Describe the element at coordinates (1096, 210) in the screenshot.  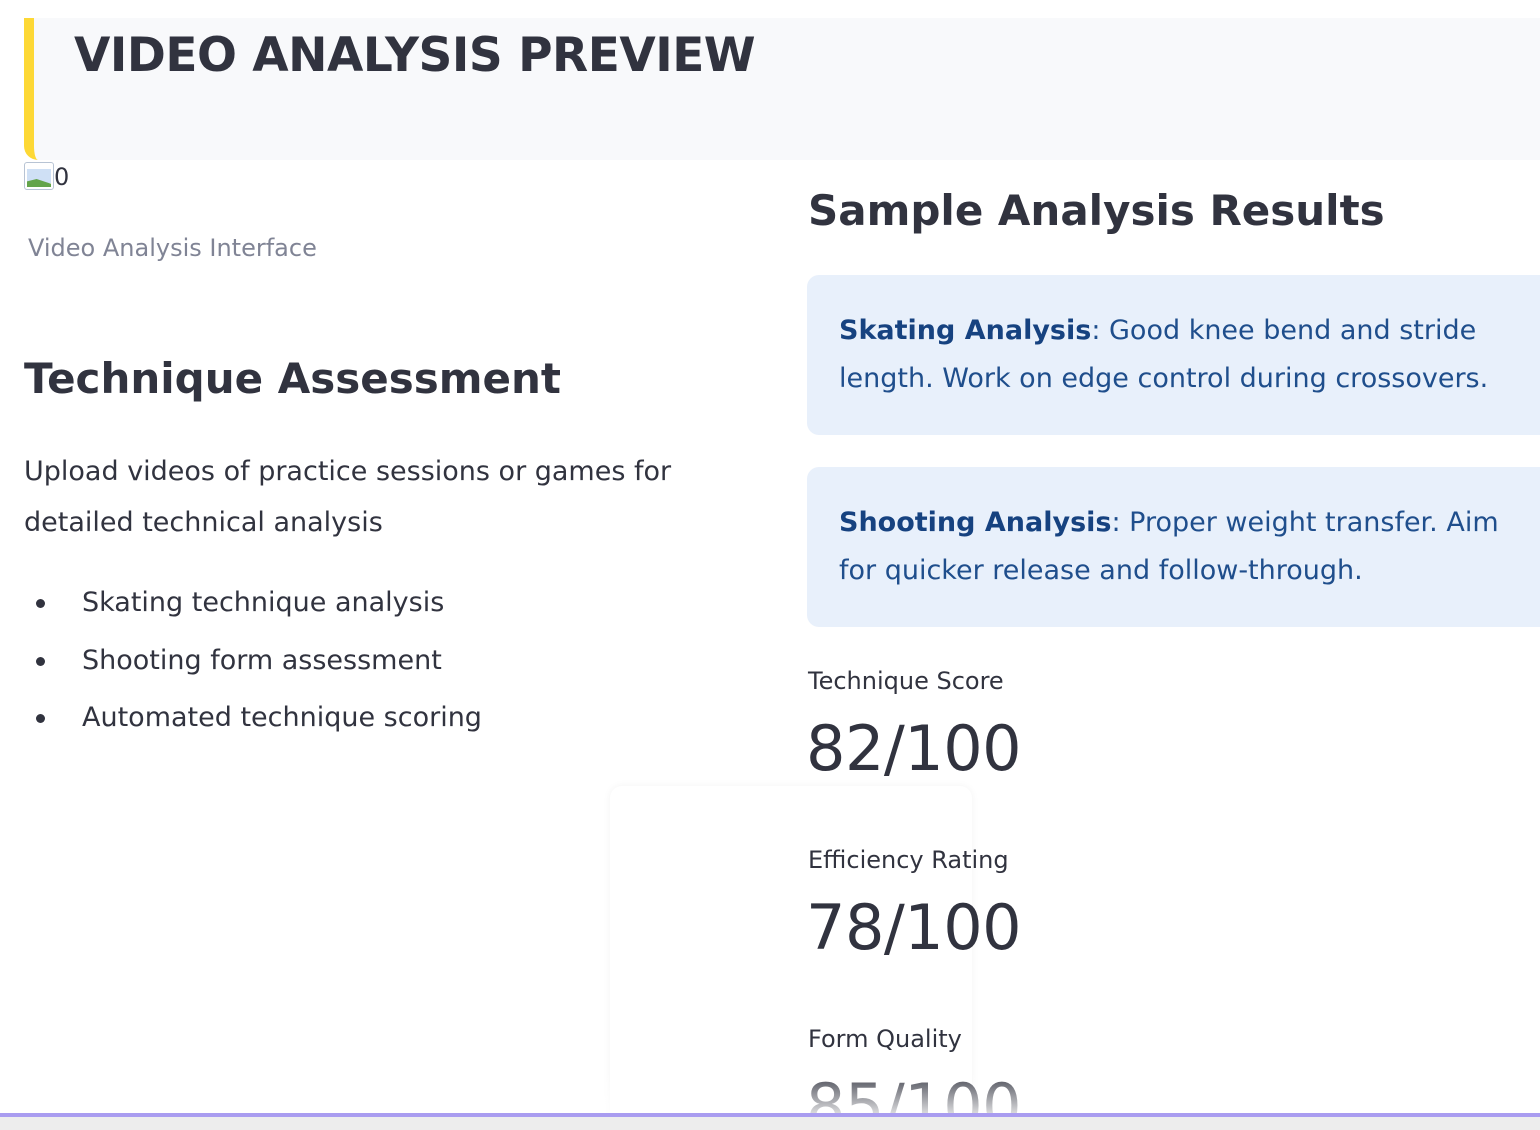
I see `results-heading: Sample Analysis Results` at that location.